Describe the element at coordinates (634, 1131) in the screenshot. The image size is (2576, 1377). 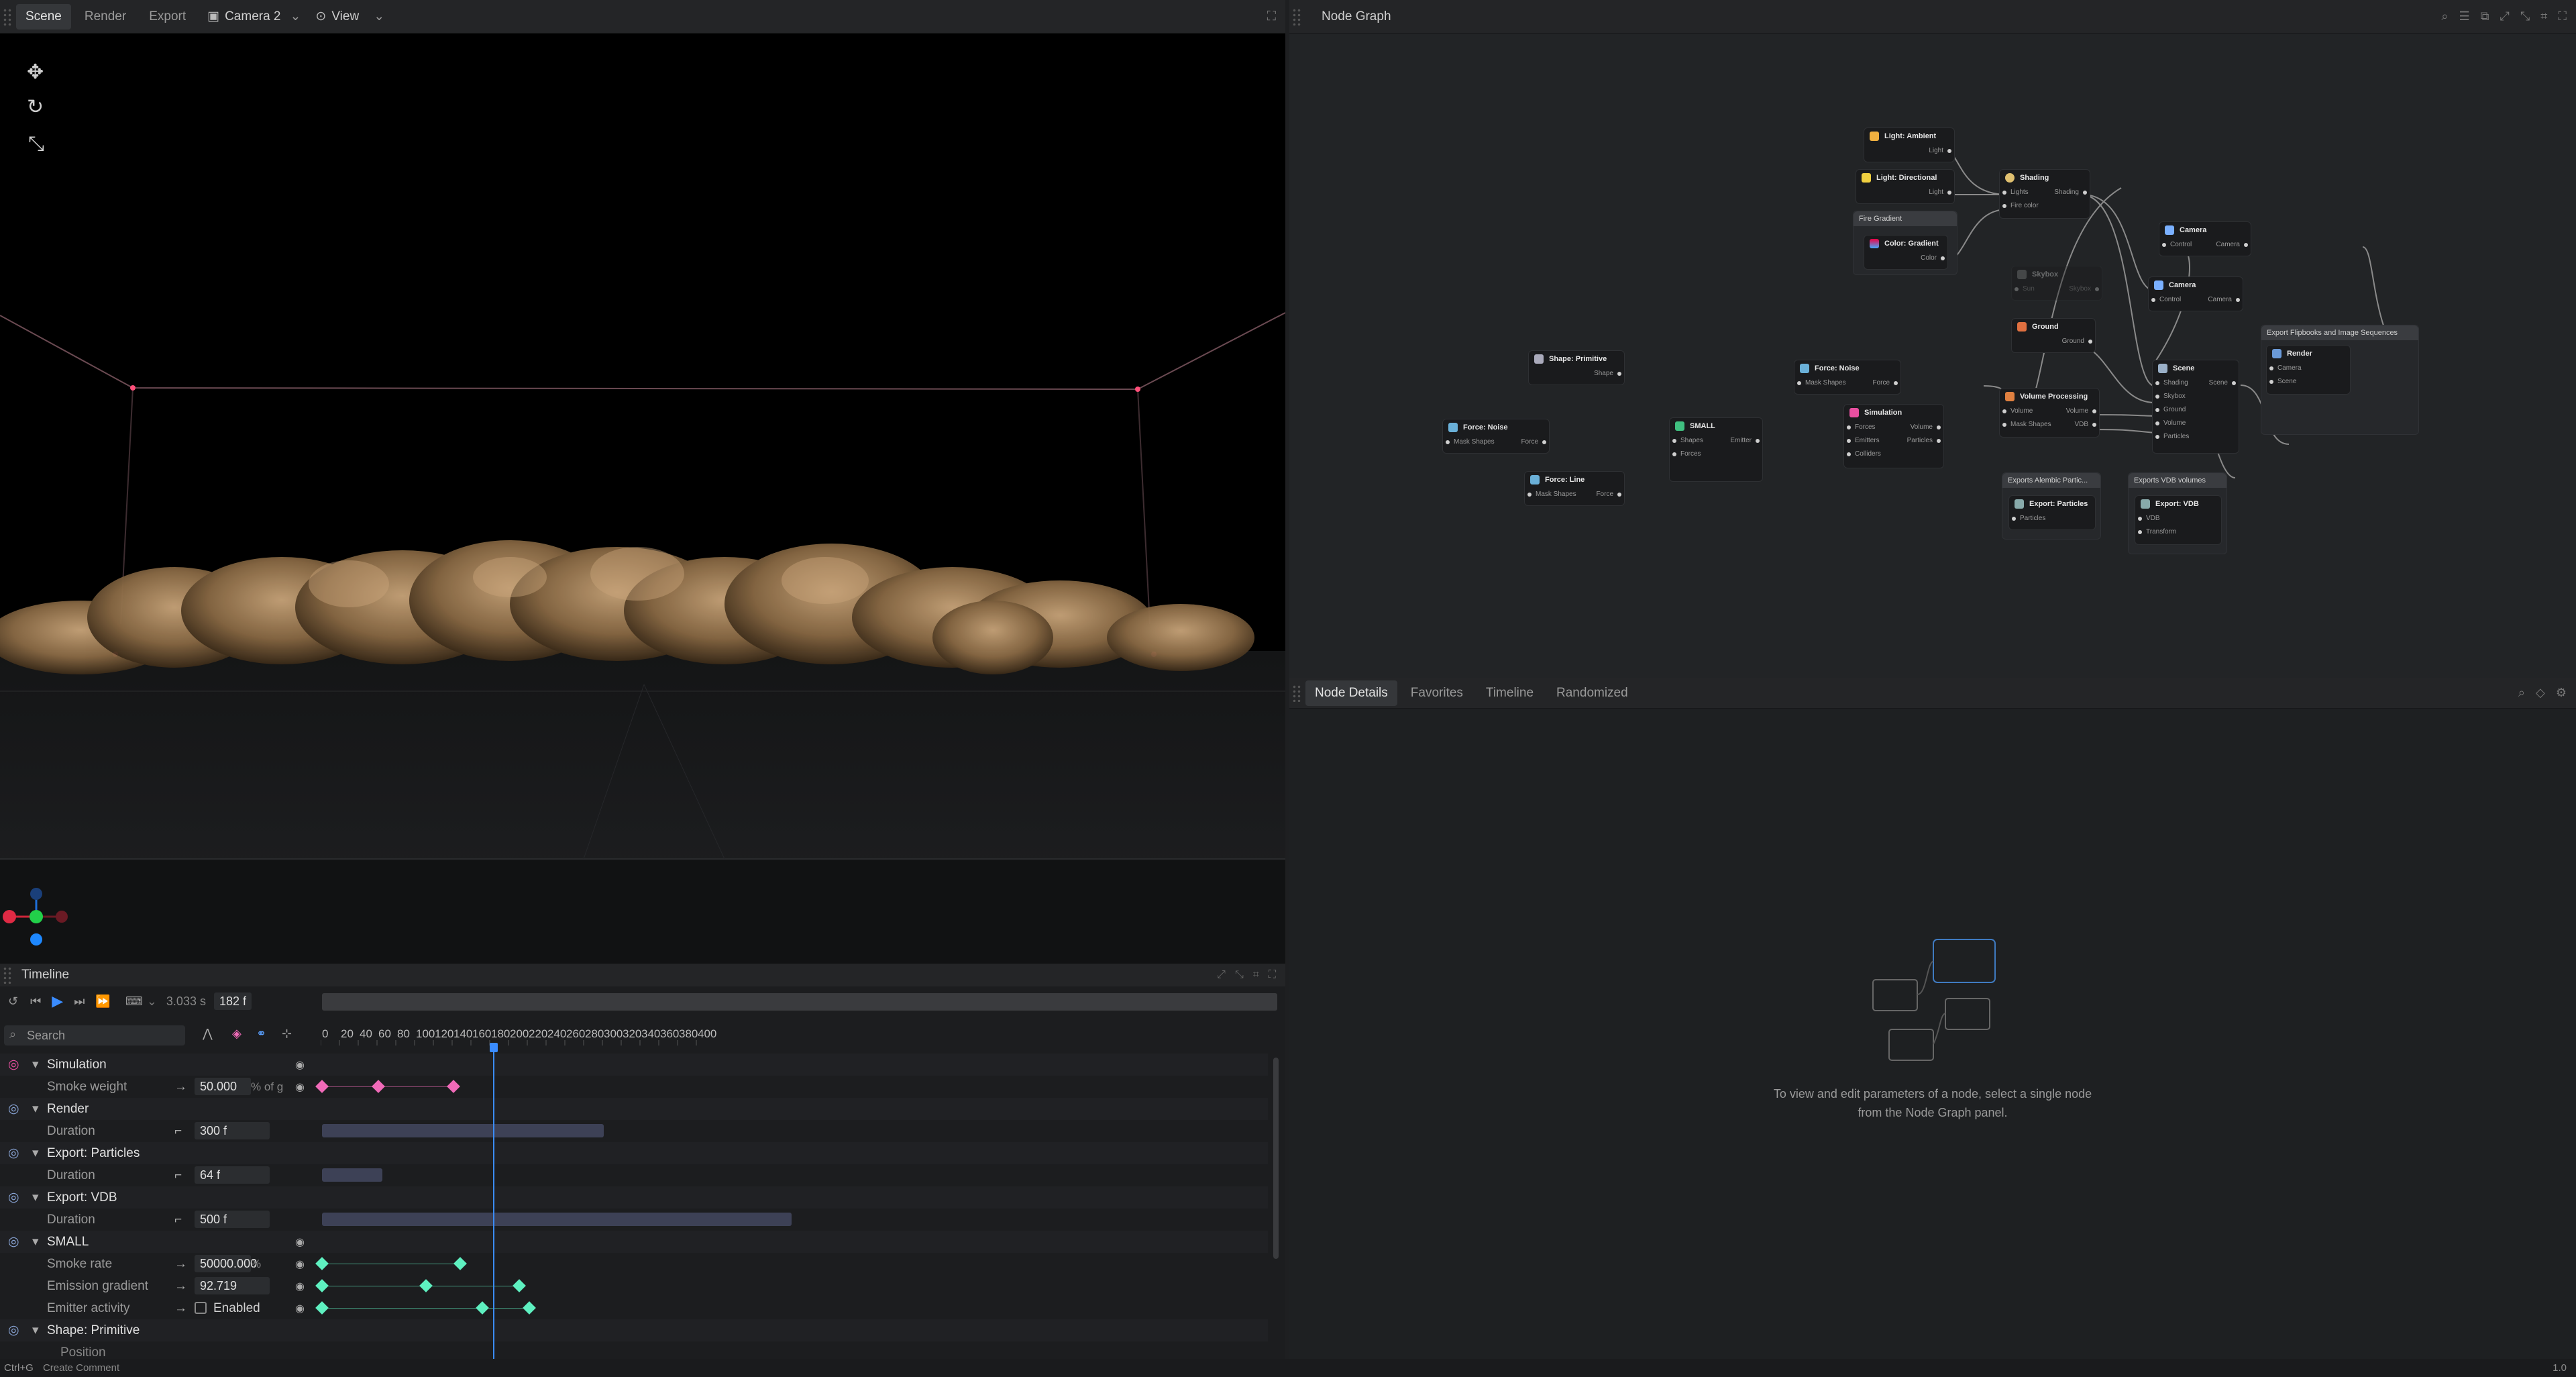
I see `track-row: Duration ⌐ 300 f` at that location.